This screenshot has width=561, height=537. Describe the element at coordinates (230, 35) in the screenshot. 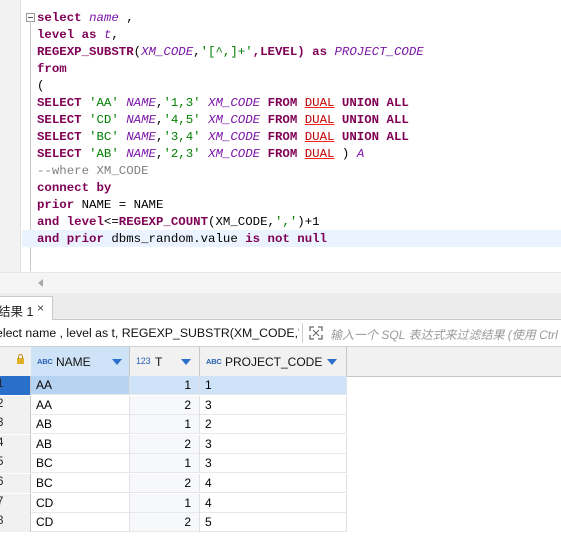

I see `code-line: level as t,` at that location.